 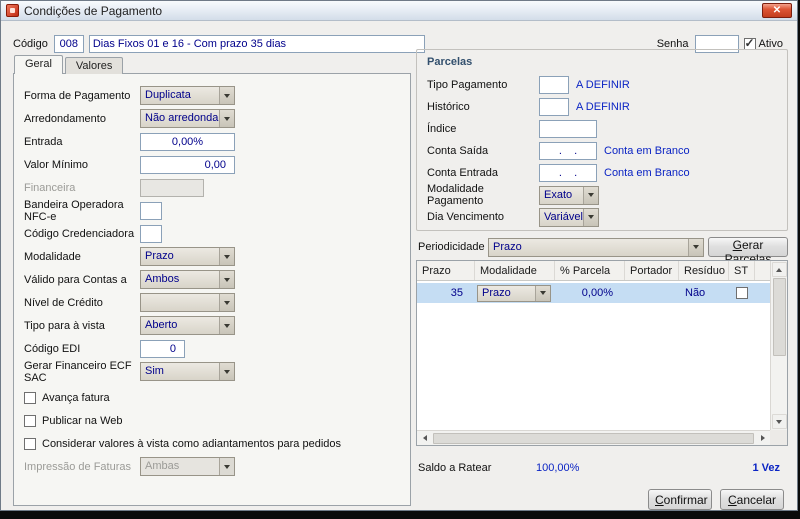 I want to click on col-header-prazo: Prazo, so click(x=446, y=270).